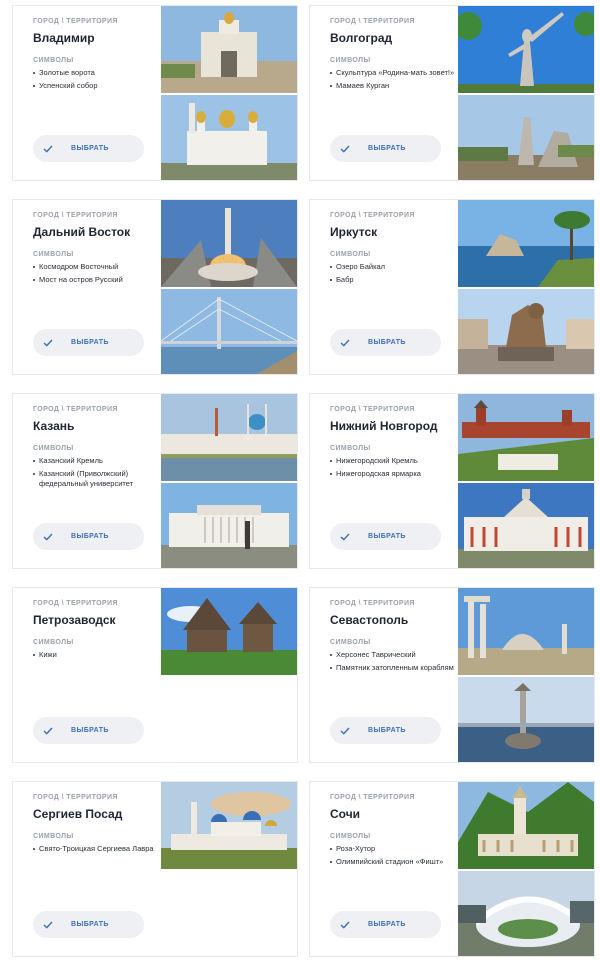 The image size is (600, 964). Describe the element at coordinates (526, 913) in the screenshot. I see `photo-fisht-stadium` at that location.